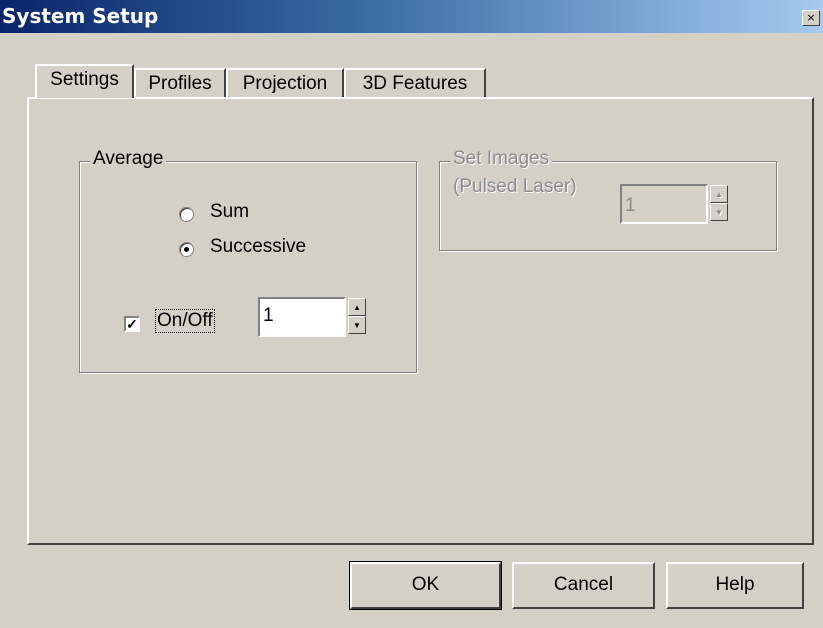  I want to click on sum-radio, so click(186, 214).